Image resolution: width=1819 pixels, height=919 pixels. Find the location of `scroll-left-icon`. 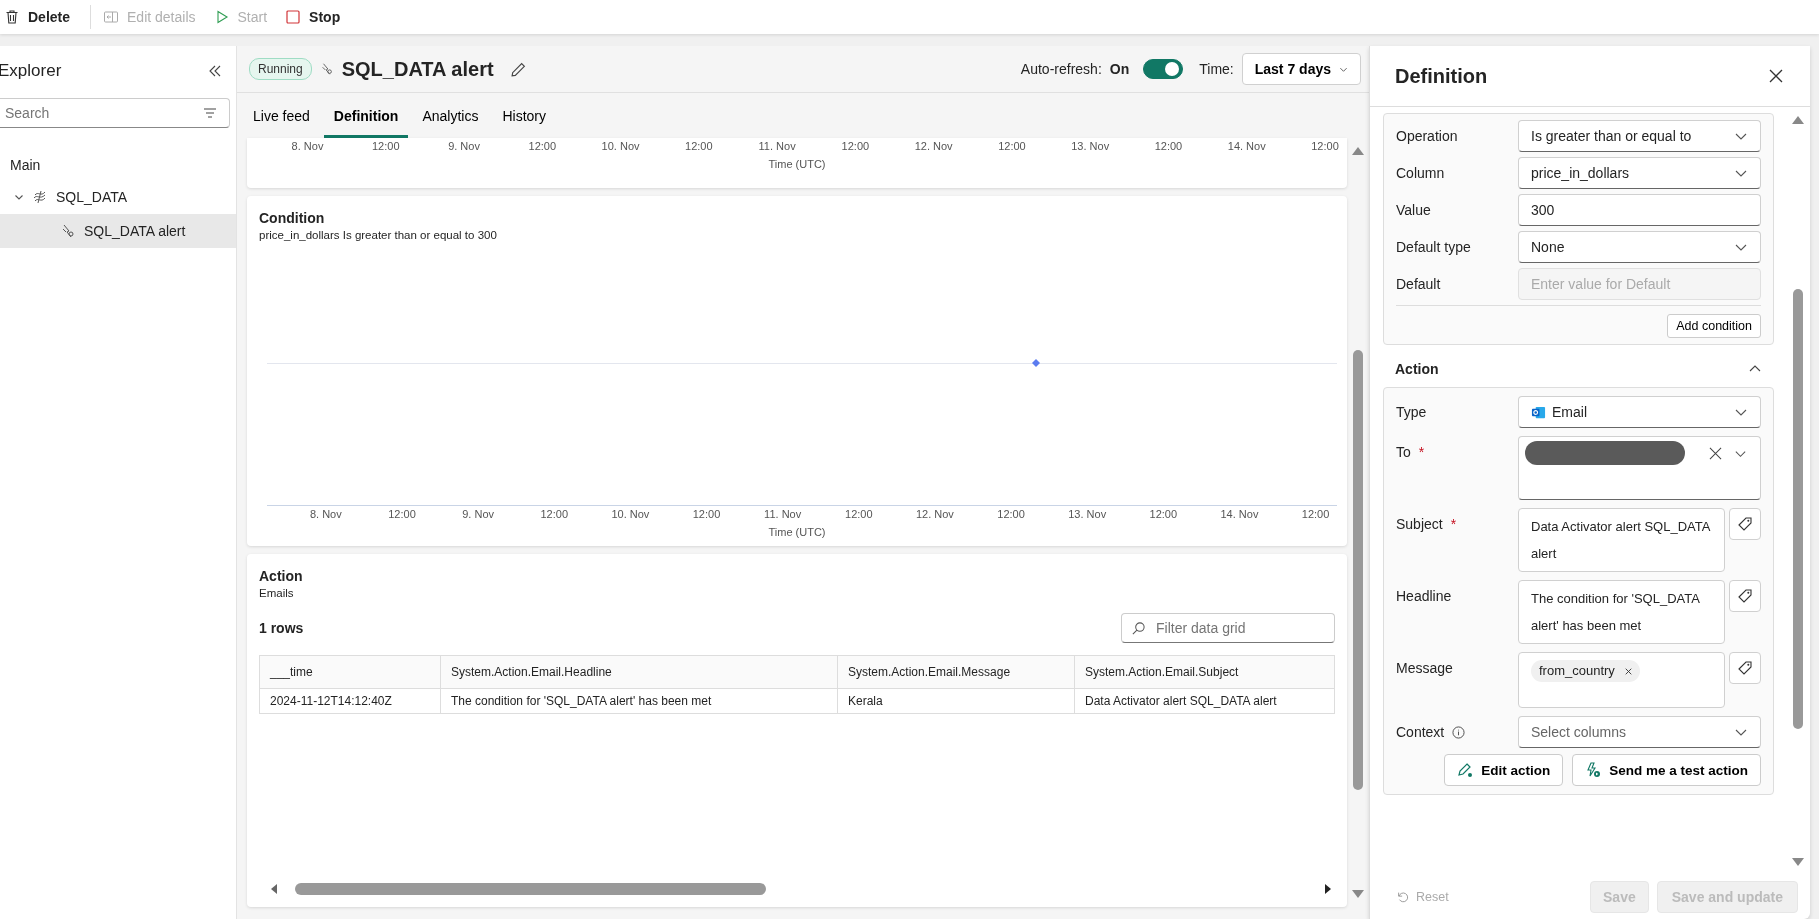

scroll-left-icon is located at coordinates (274, 889).